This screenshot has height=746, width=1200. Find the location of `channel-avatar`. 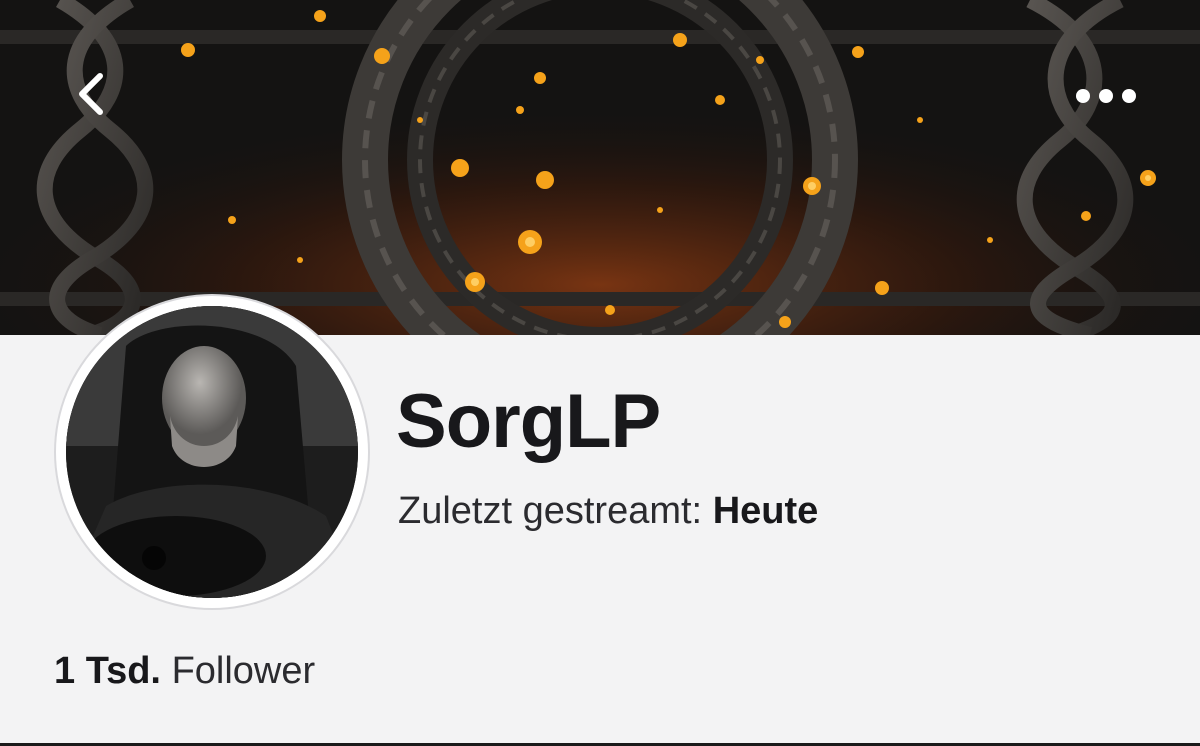

channel-avatar is located at coordinates (212, 452).